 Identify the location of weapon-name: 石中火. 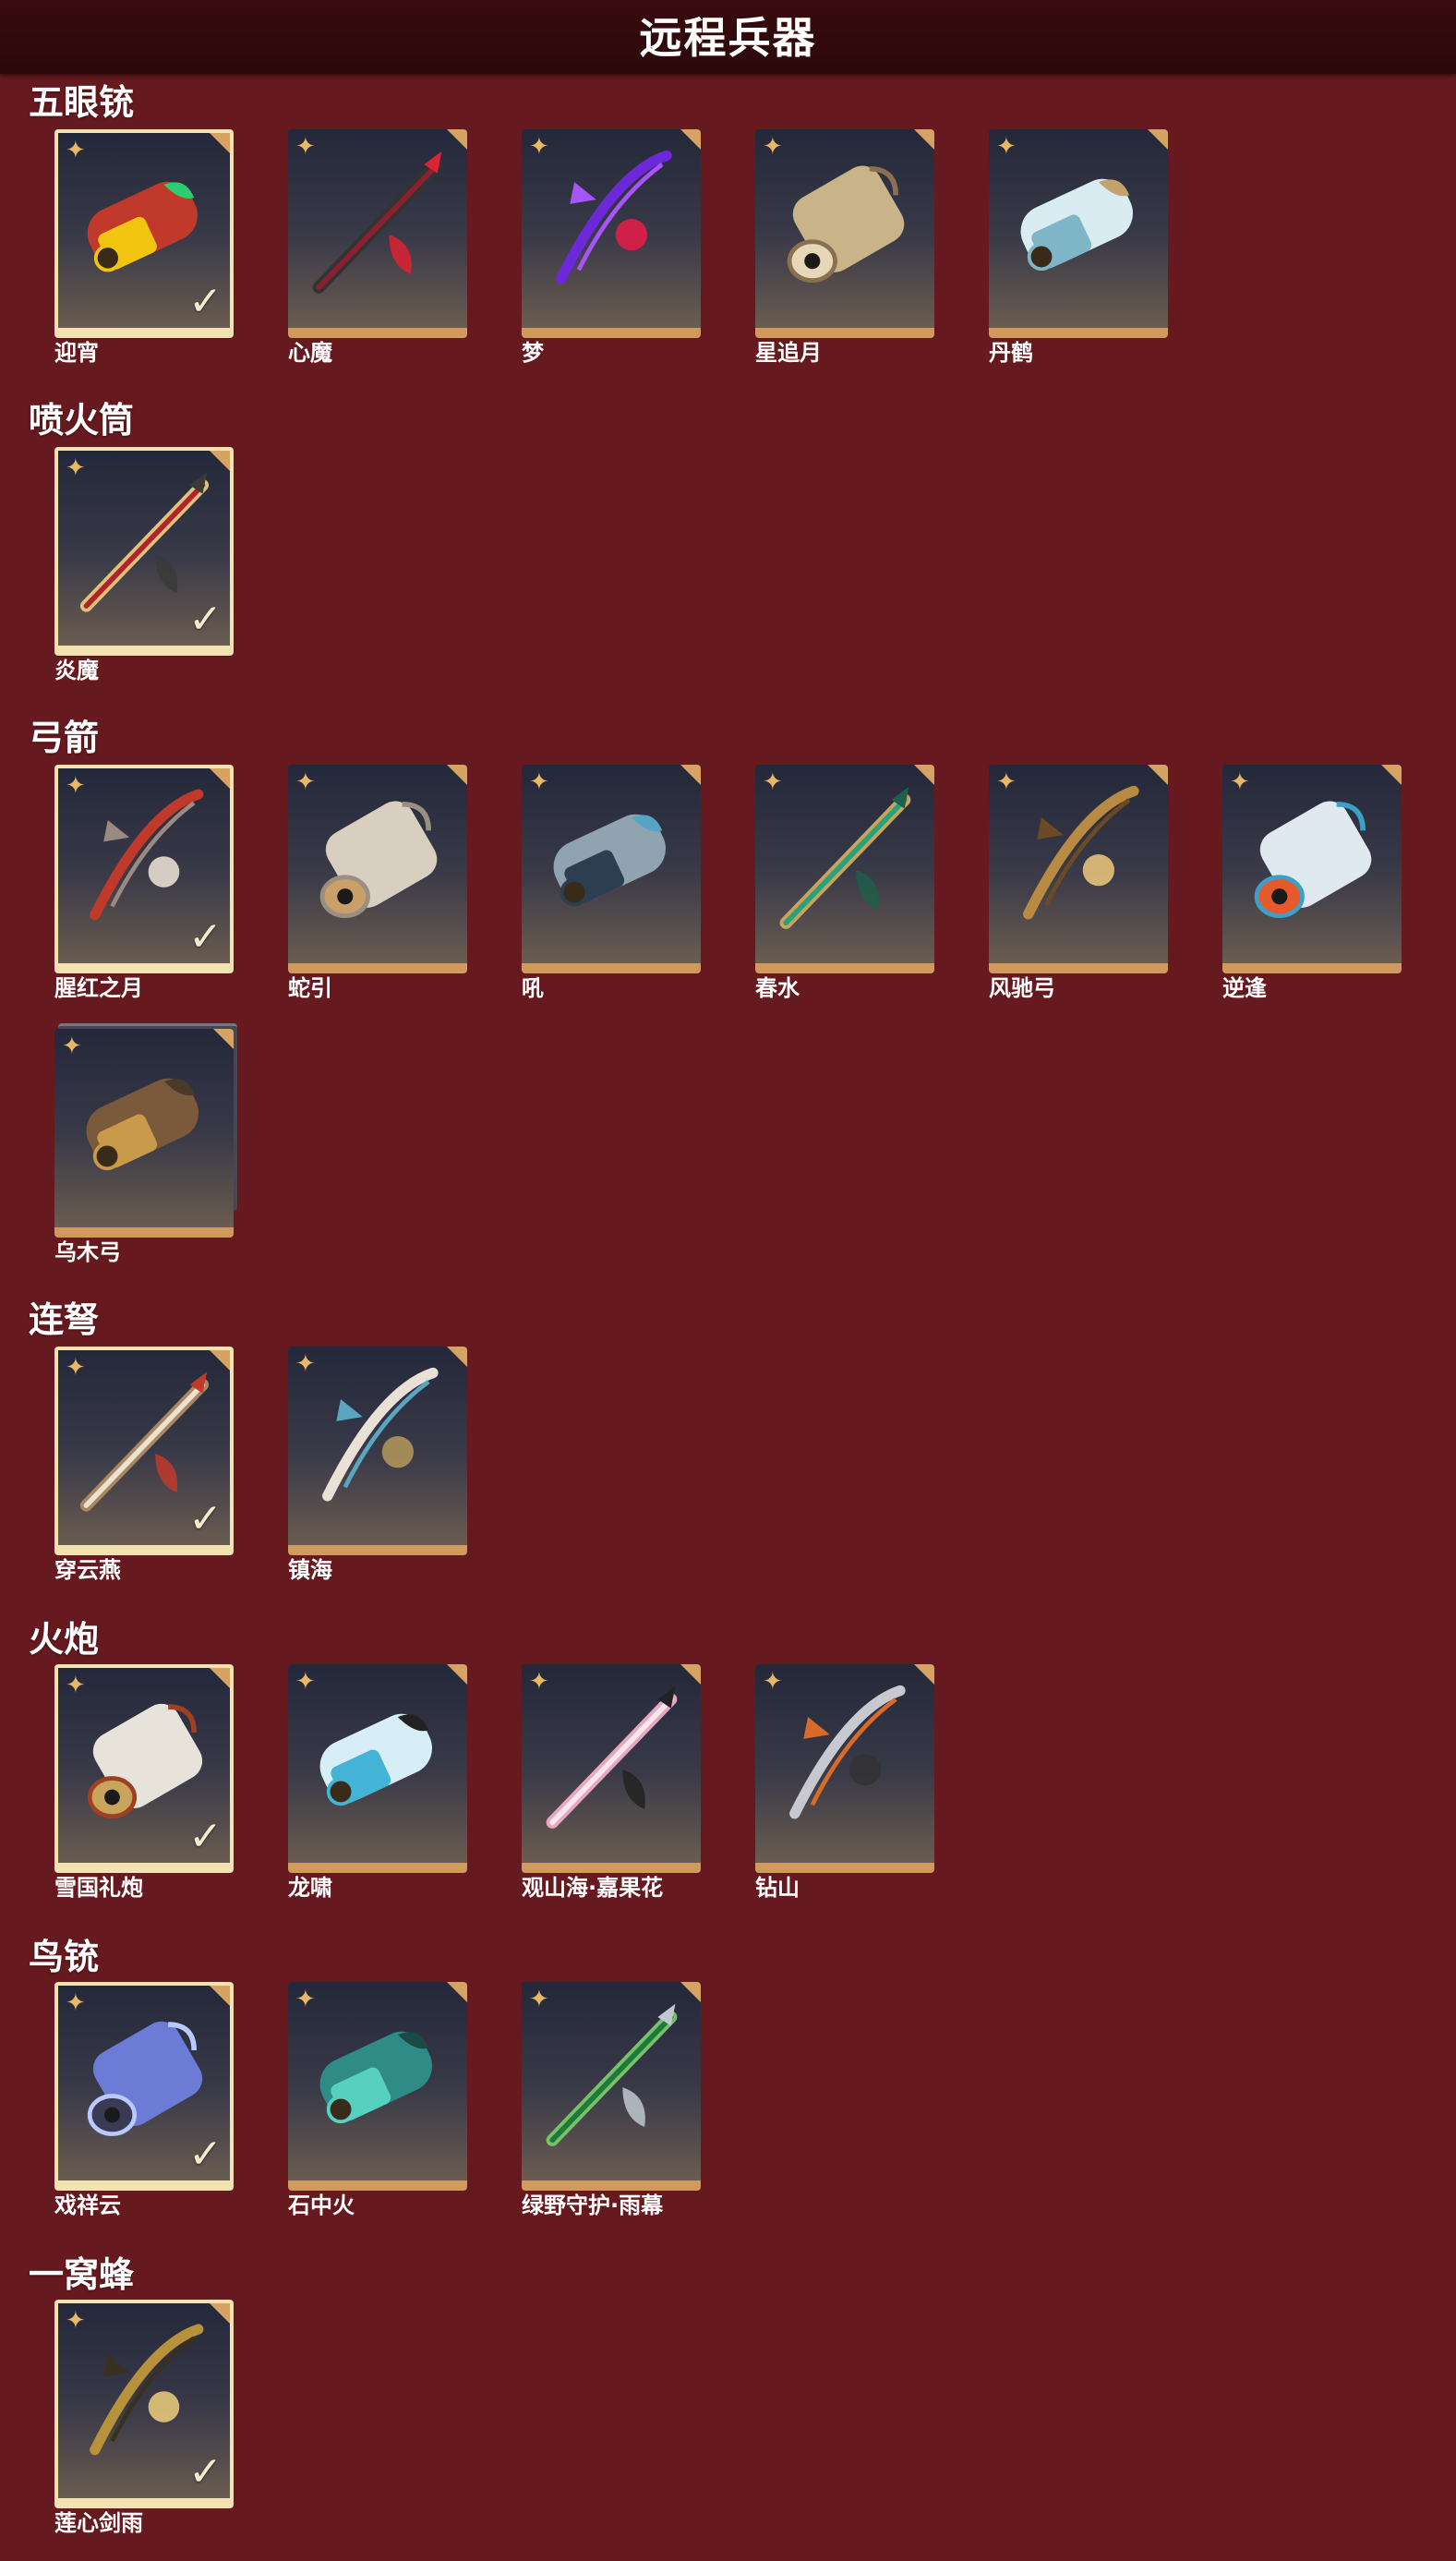
(321, 2205).